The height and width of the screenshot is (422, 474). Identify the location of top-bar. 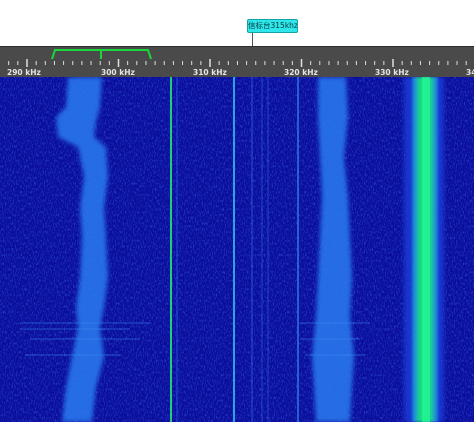
(237, 23).